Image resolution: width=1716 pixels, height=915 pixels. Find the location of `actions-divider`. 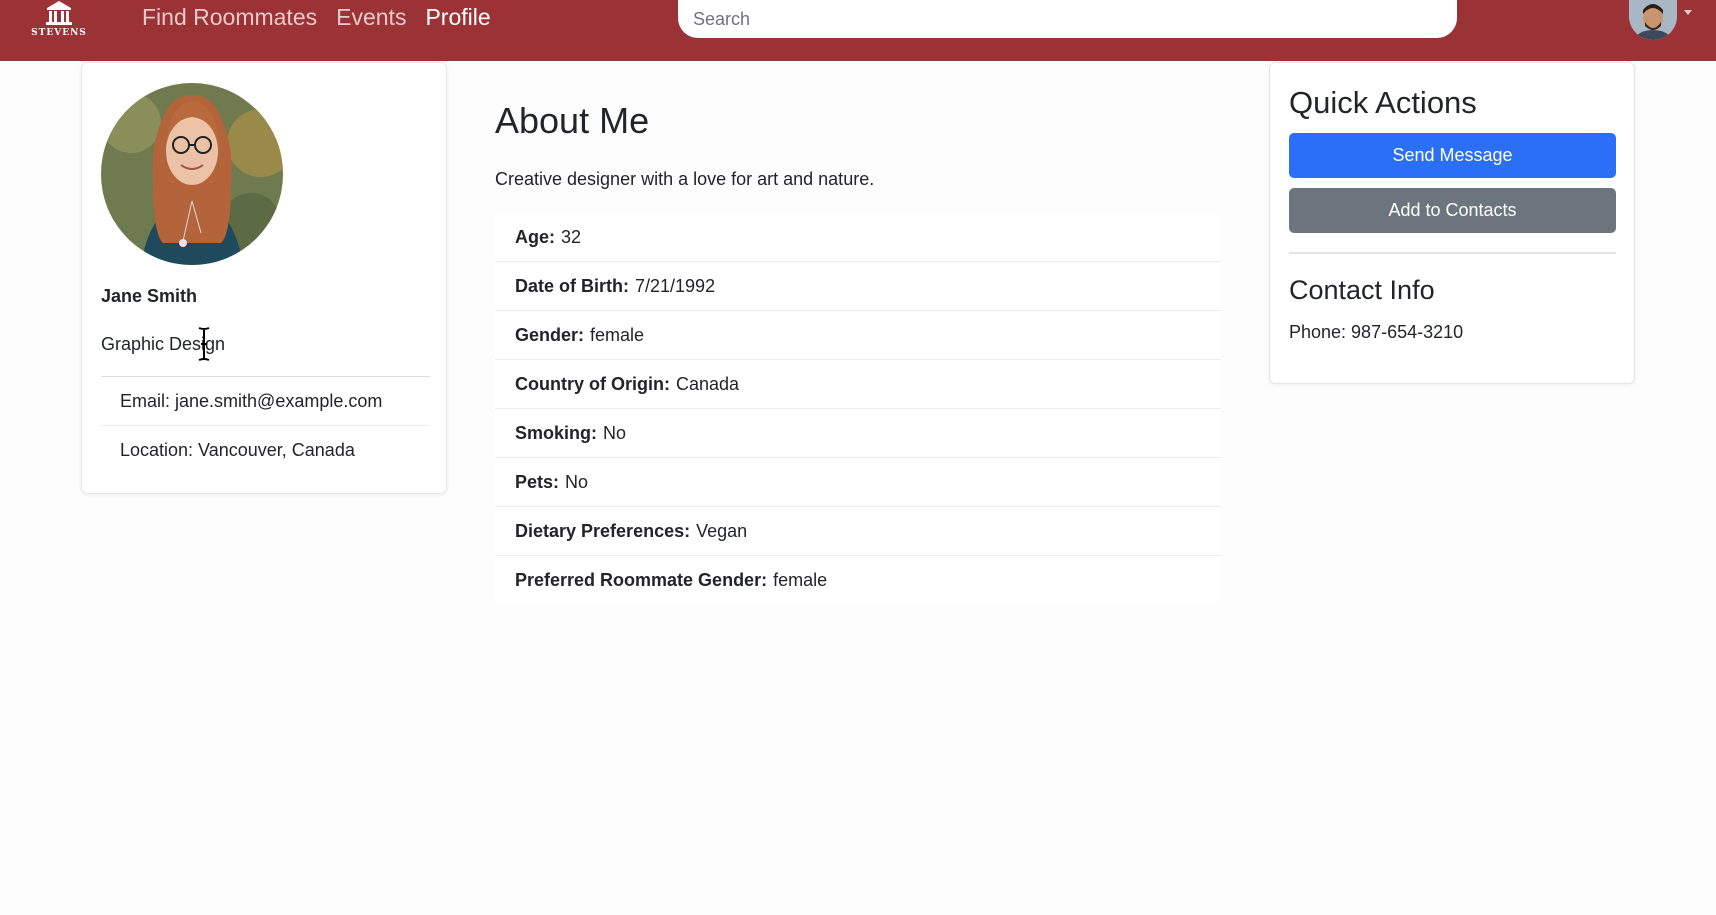

actions-divider is located at coordinates (1452, 253).